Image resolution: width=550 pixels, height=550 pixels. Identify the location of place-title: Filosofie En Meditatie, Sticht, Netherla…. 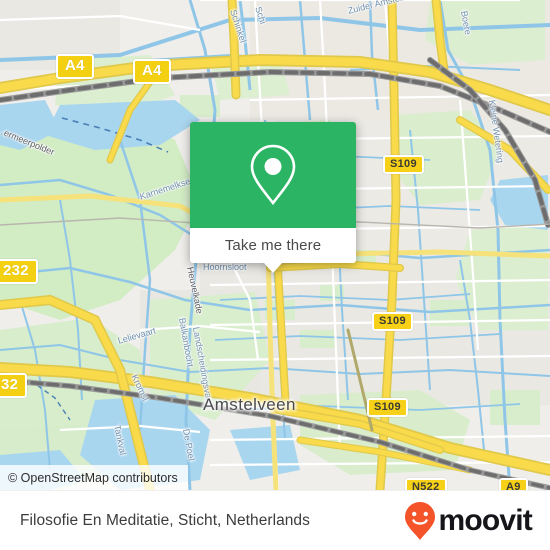
(165, 520).